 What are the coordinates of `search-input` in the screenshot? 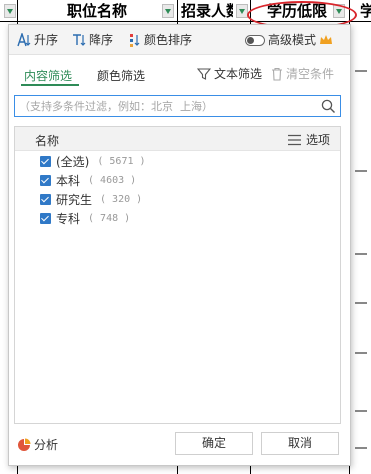 It's located at (160, 106).